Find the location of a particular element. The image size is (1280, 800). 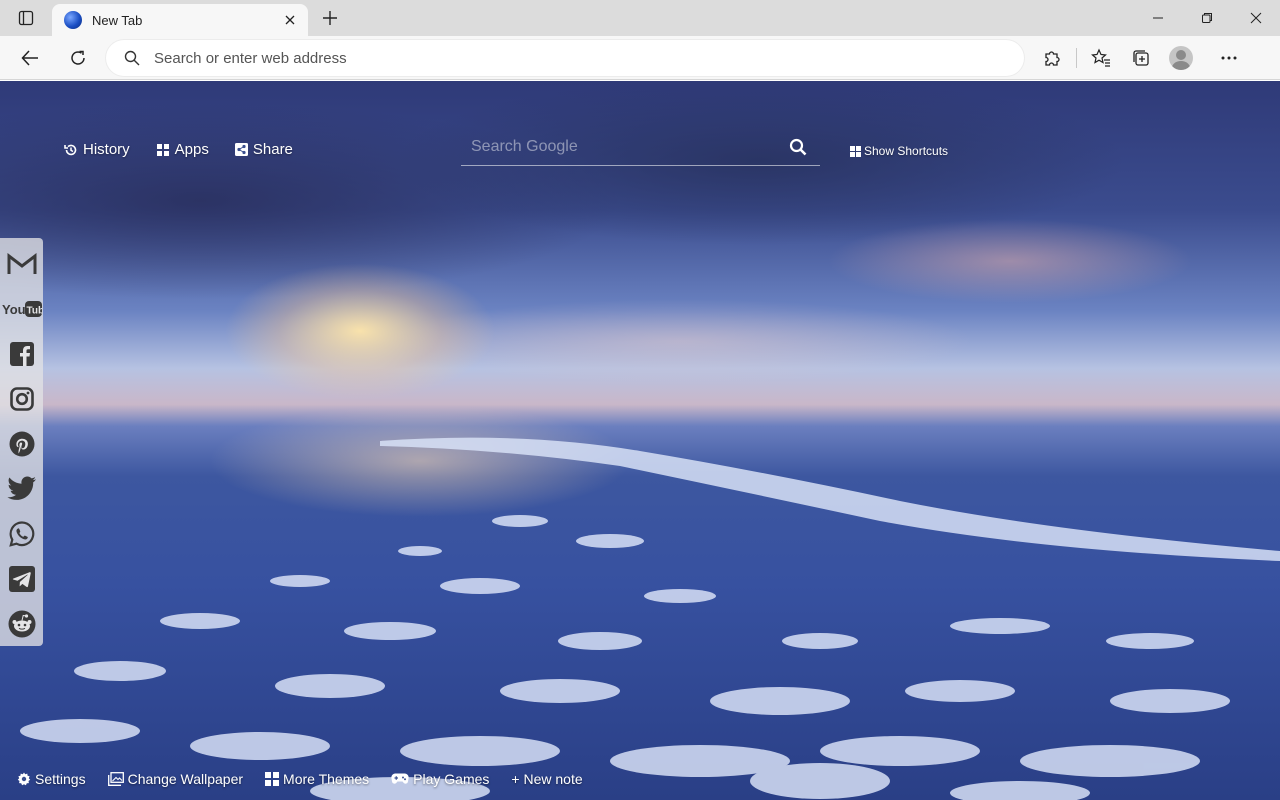

change-wallpaper-link: Change Wallpaper is located at coordinates (175, 779).